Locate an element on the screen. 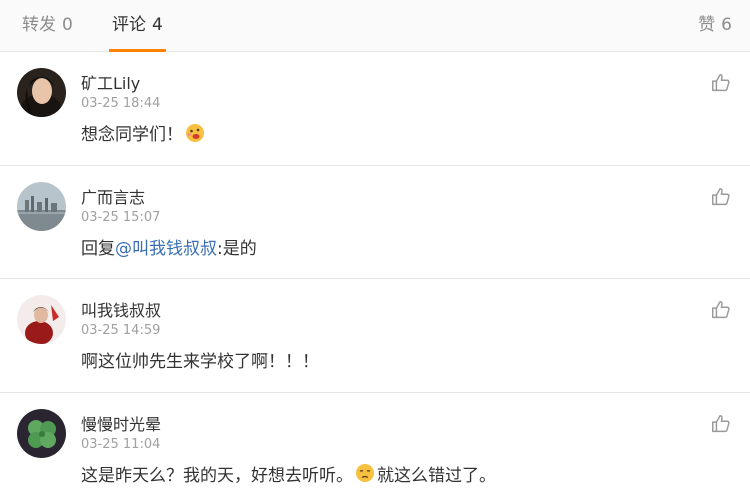 The image size is (750, 497). comment-text-body: 想念同学们！ is located at coordinates (132, 135).